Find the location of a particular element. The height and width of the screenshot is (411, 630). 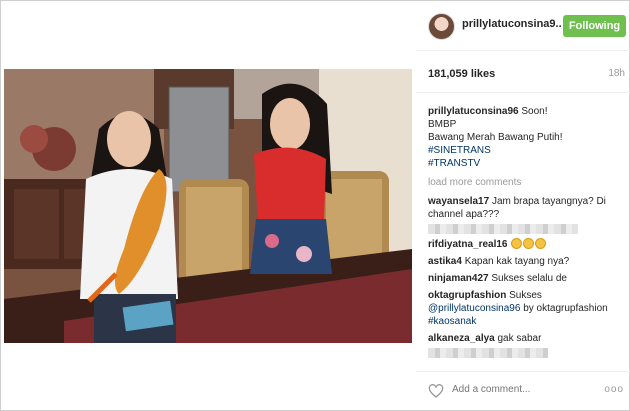

post-time: 18h is located at coordinates (616, 73).